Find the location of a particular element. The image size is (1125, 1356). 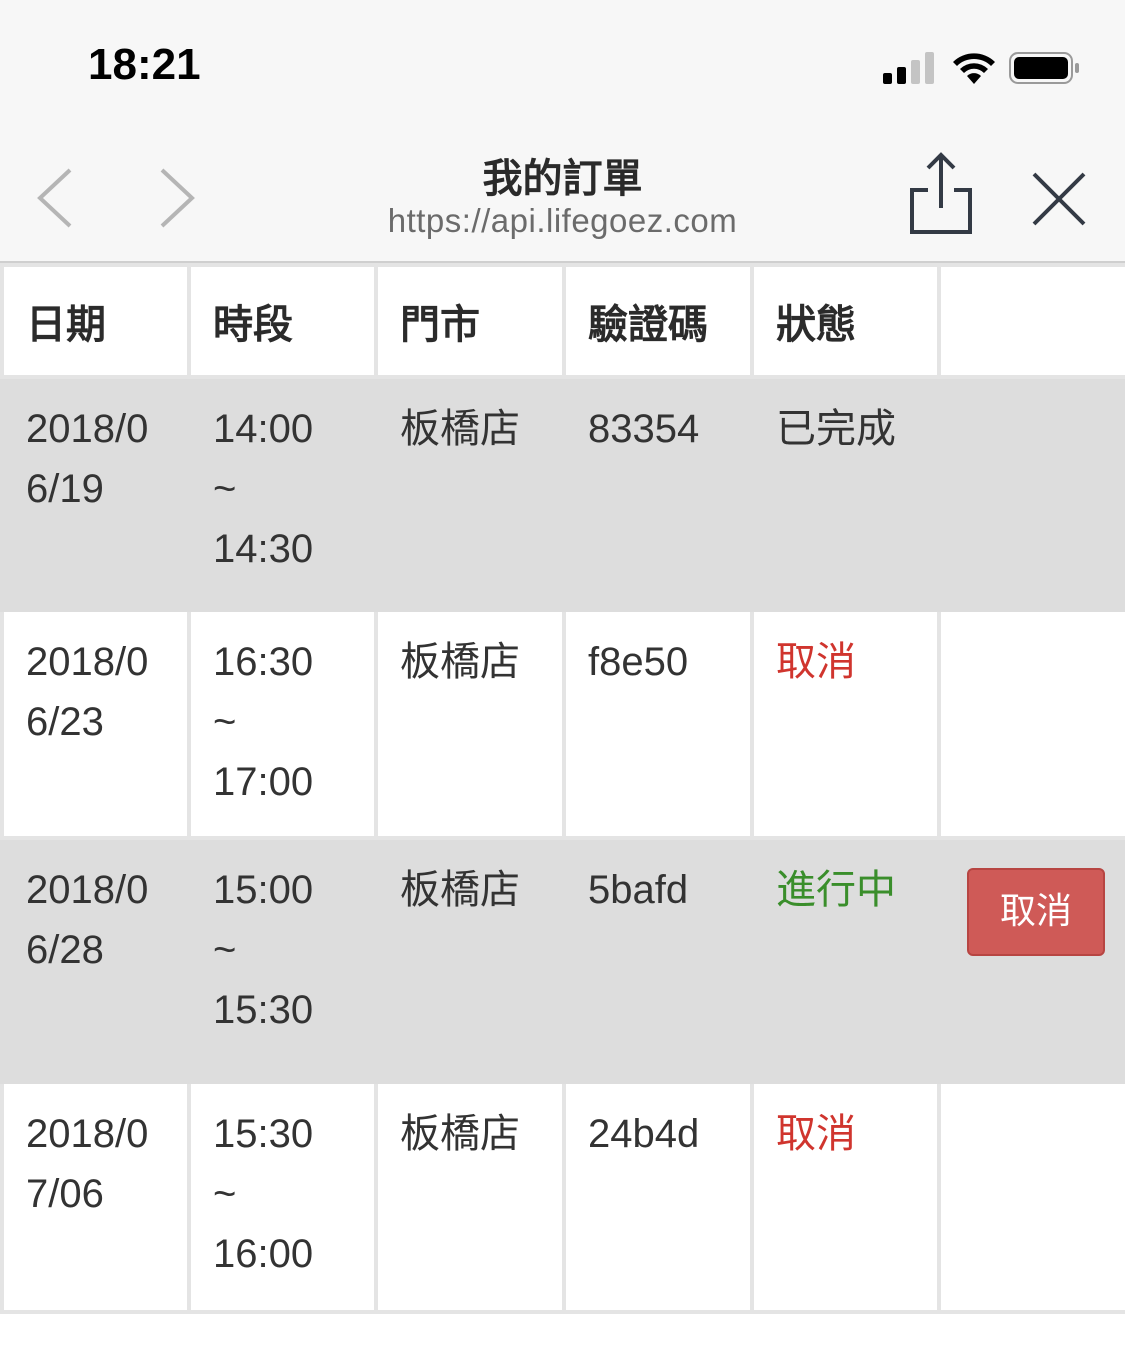

order-code: 5bafd is located at coordinates (658, 960).